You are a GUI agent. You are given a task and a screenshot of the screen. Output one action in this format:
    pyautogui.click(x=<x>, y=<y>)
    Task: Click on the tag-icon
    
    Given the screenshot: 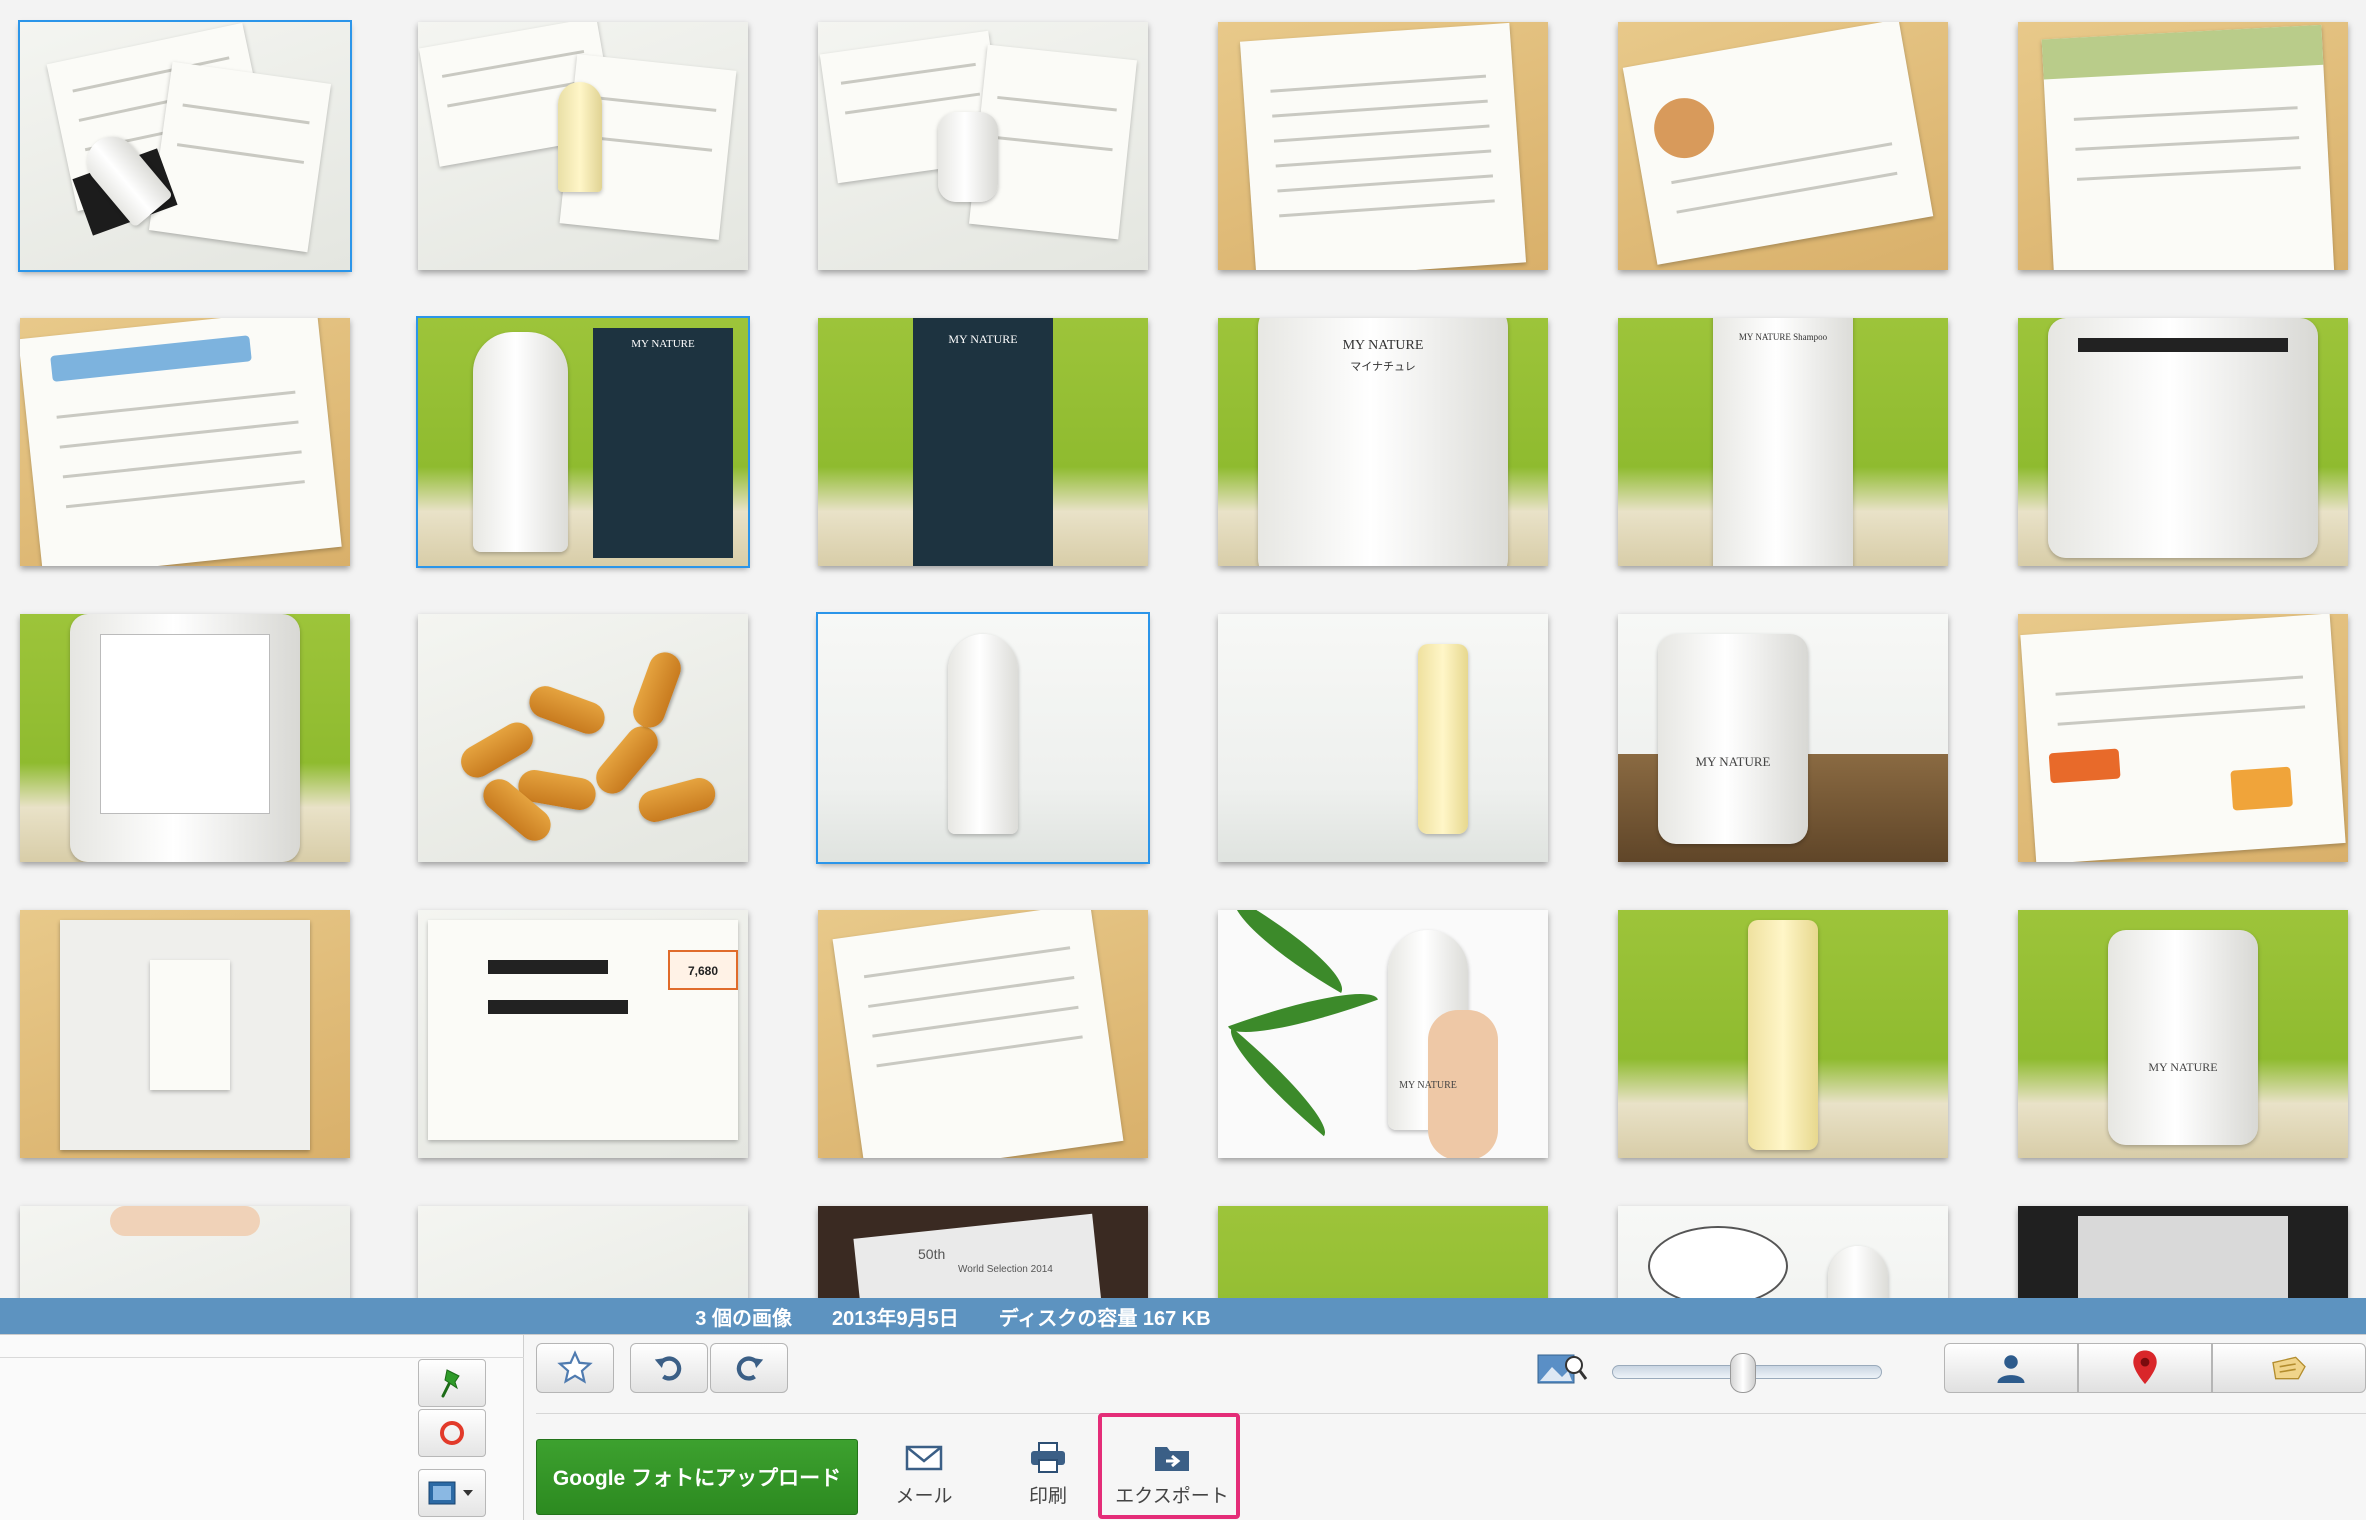 What is the action you would take?
    pyautogui.click(x=2289, y=1368)
    